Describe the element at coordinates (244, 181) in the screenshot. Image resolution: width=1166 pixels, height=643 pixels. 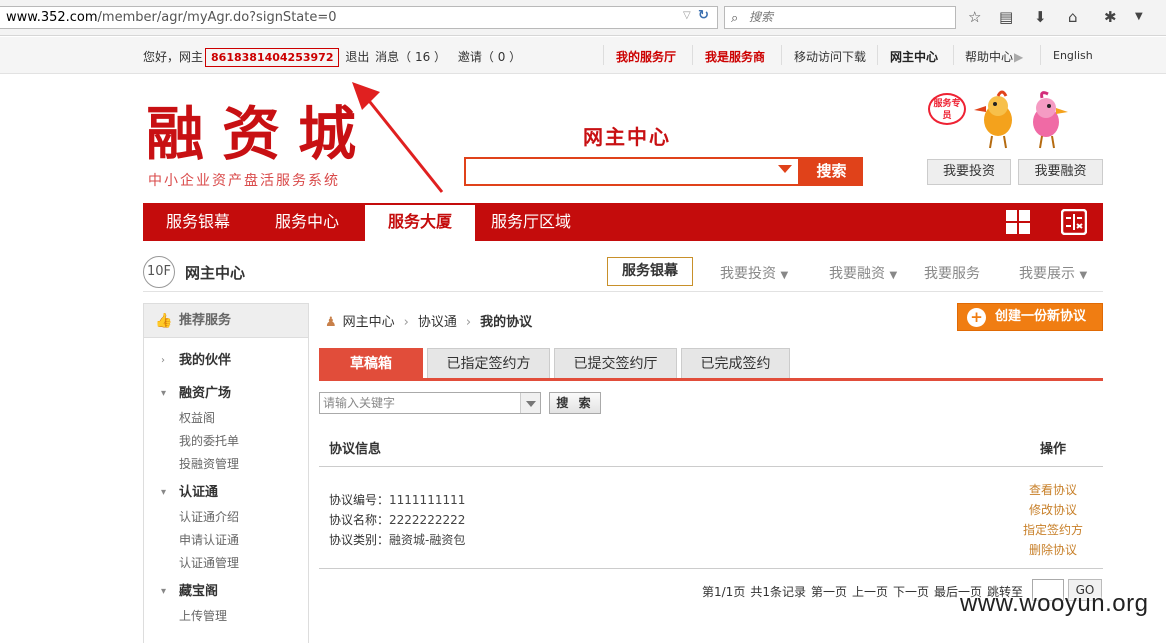
I see `site-logo-subtitle: 中小企业资产盘活服务系统` at that location.